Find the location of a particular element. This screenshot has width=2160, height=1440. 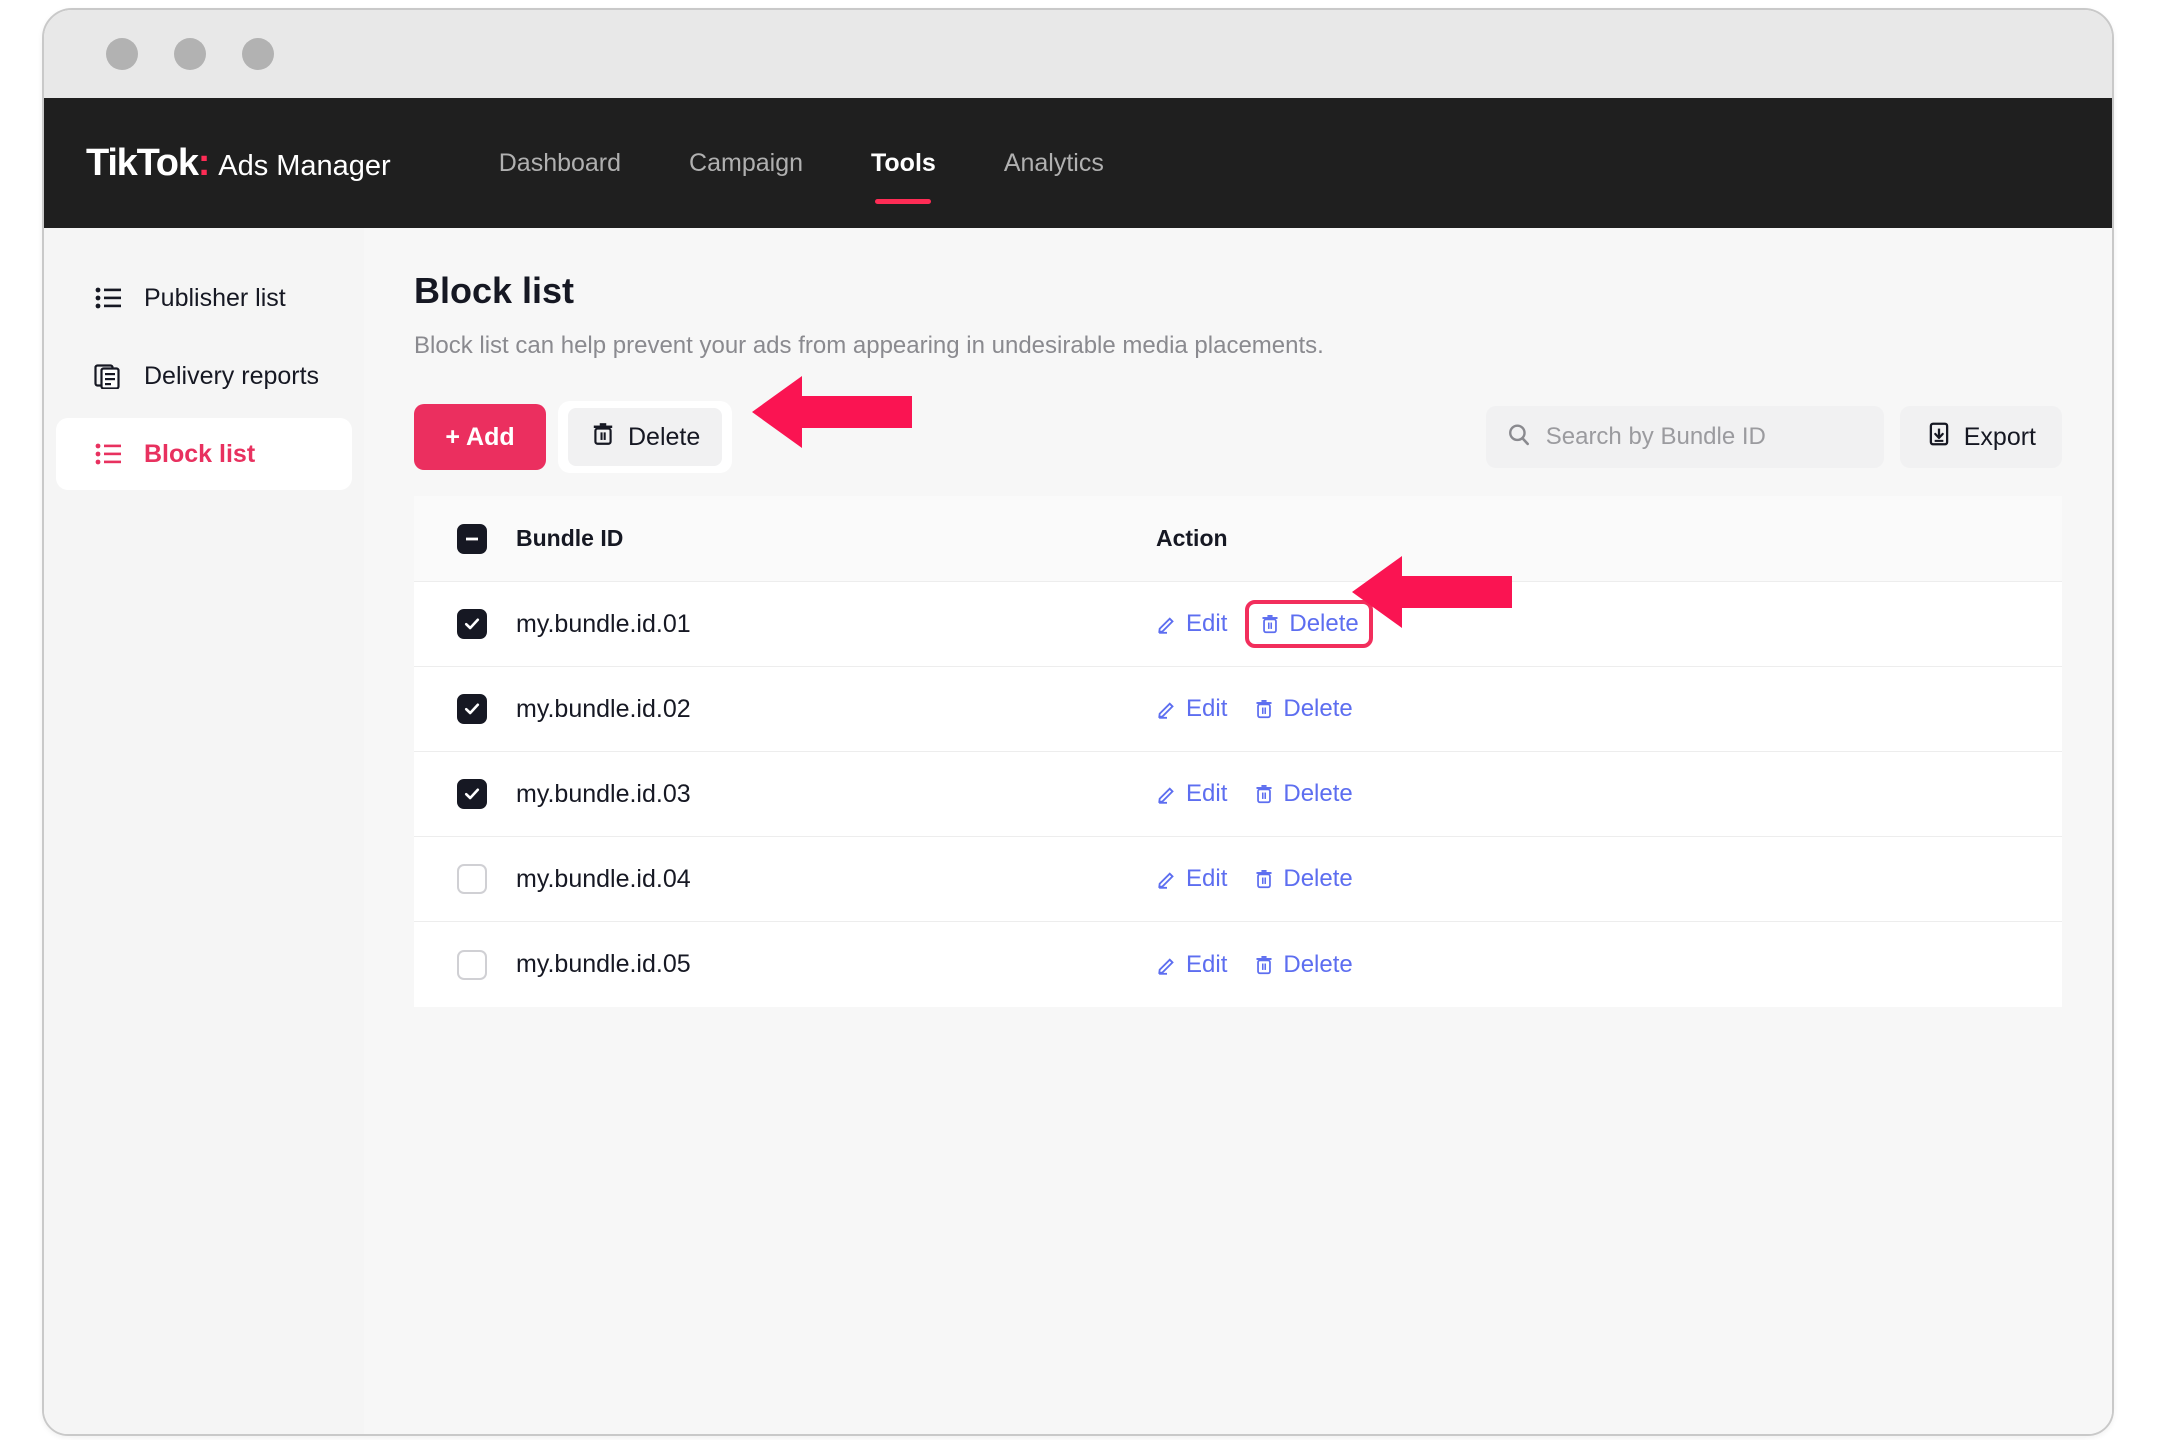

brand-logo: TikTok: Ads Manager is located at coordinates (238, 163).